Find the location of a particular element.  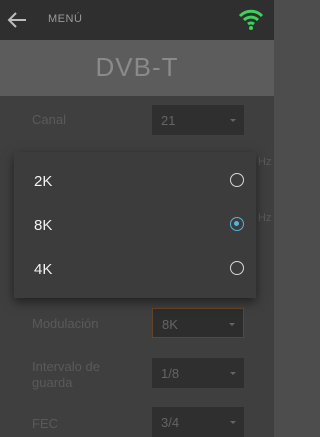

option-4k: 4K is located at coordinates (135, 268).